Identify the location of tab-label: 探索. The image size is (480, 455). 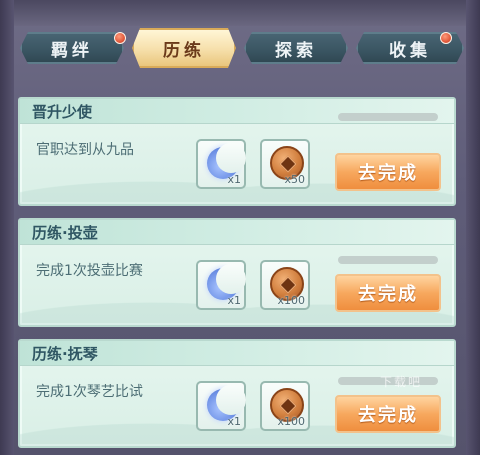
(296, 50).